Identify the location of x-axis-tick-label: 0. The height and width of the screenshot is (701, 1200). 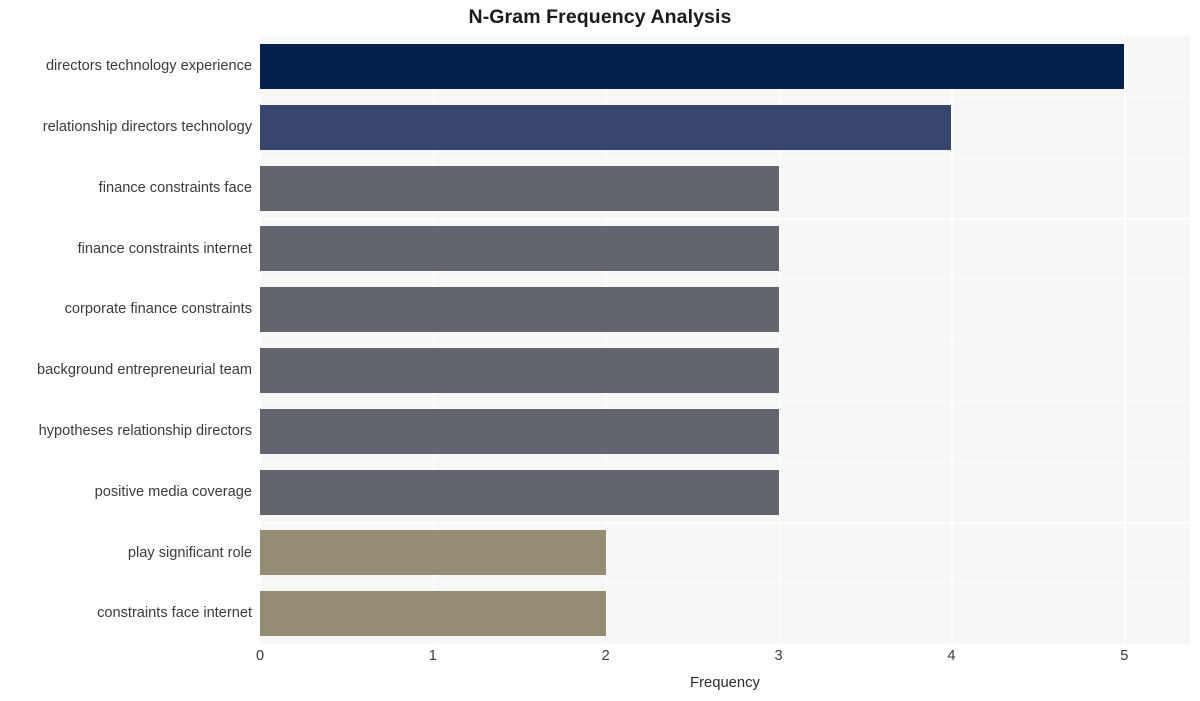
(260, 656).